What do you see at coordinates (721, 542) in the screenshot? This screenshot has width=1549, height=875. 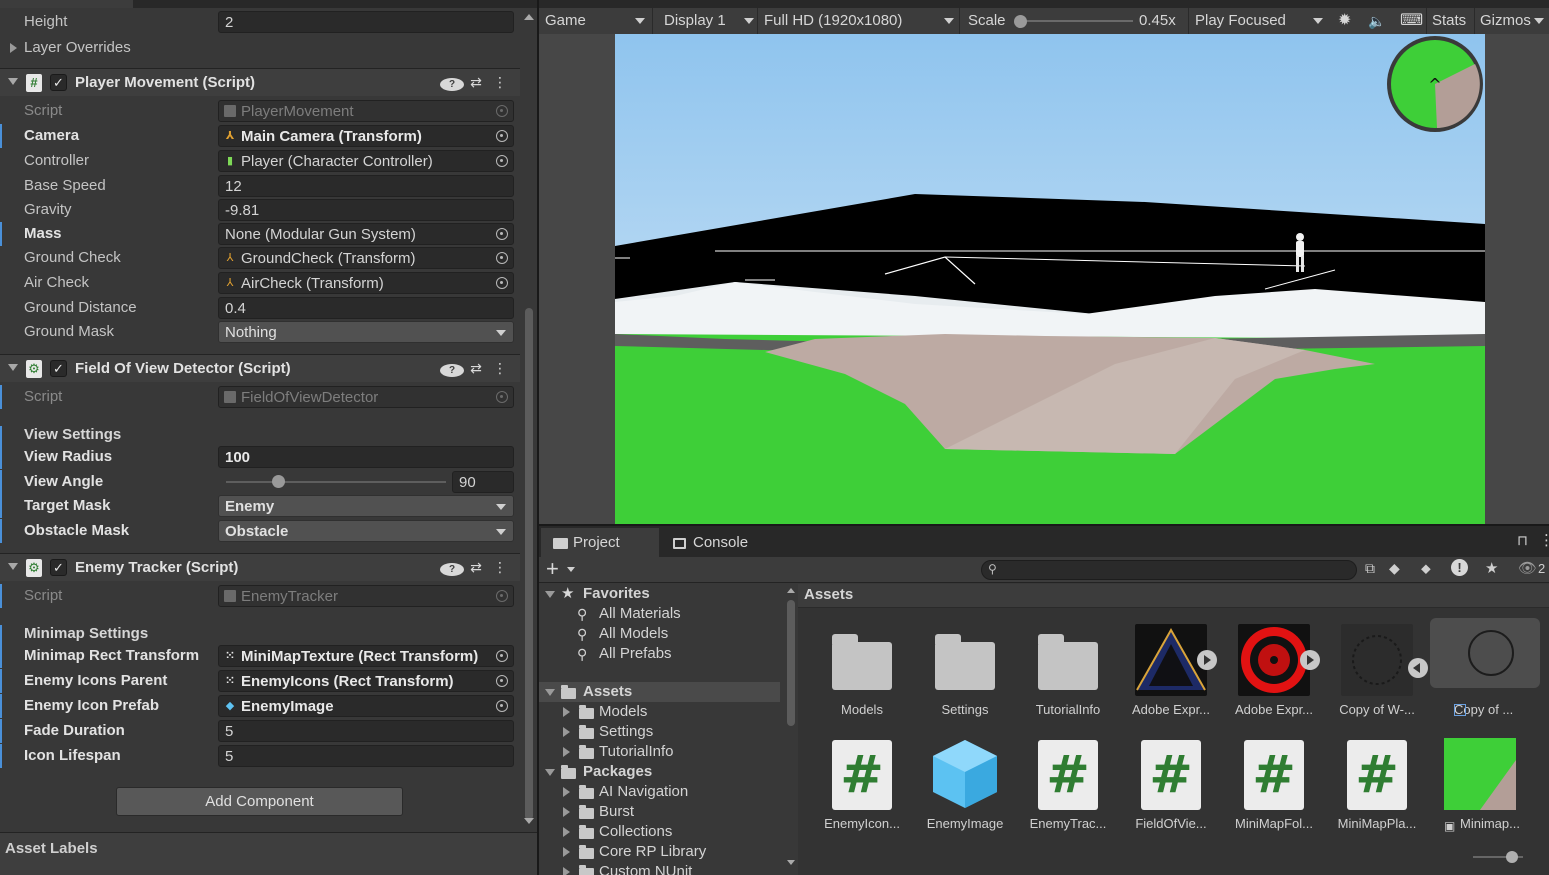 I see `tab-console: Console` at bounding box center [721, 542].